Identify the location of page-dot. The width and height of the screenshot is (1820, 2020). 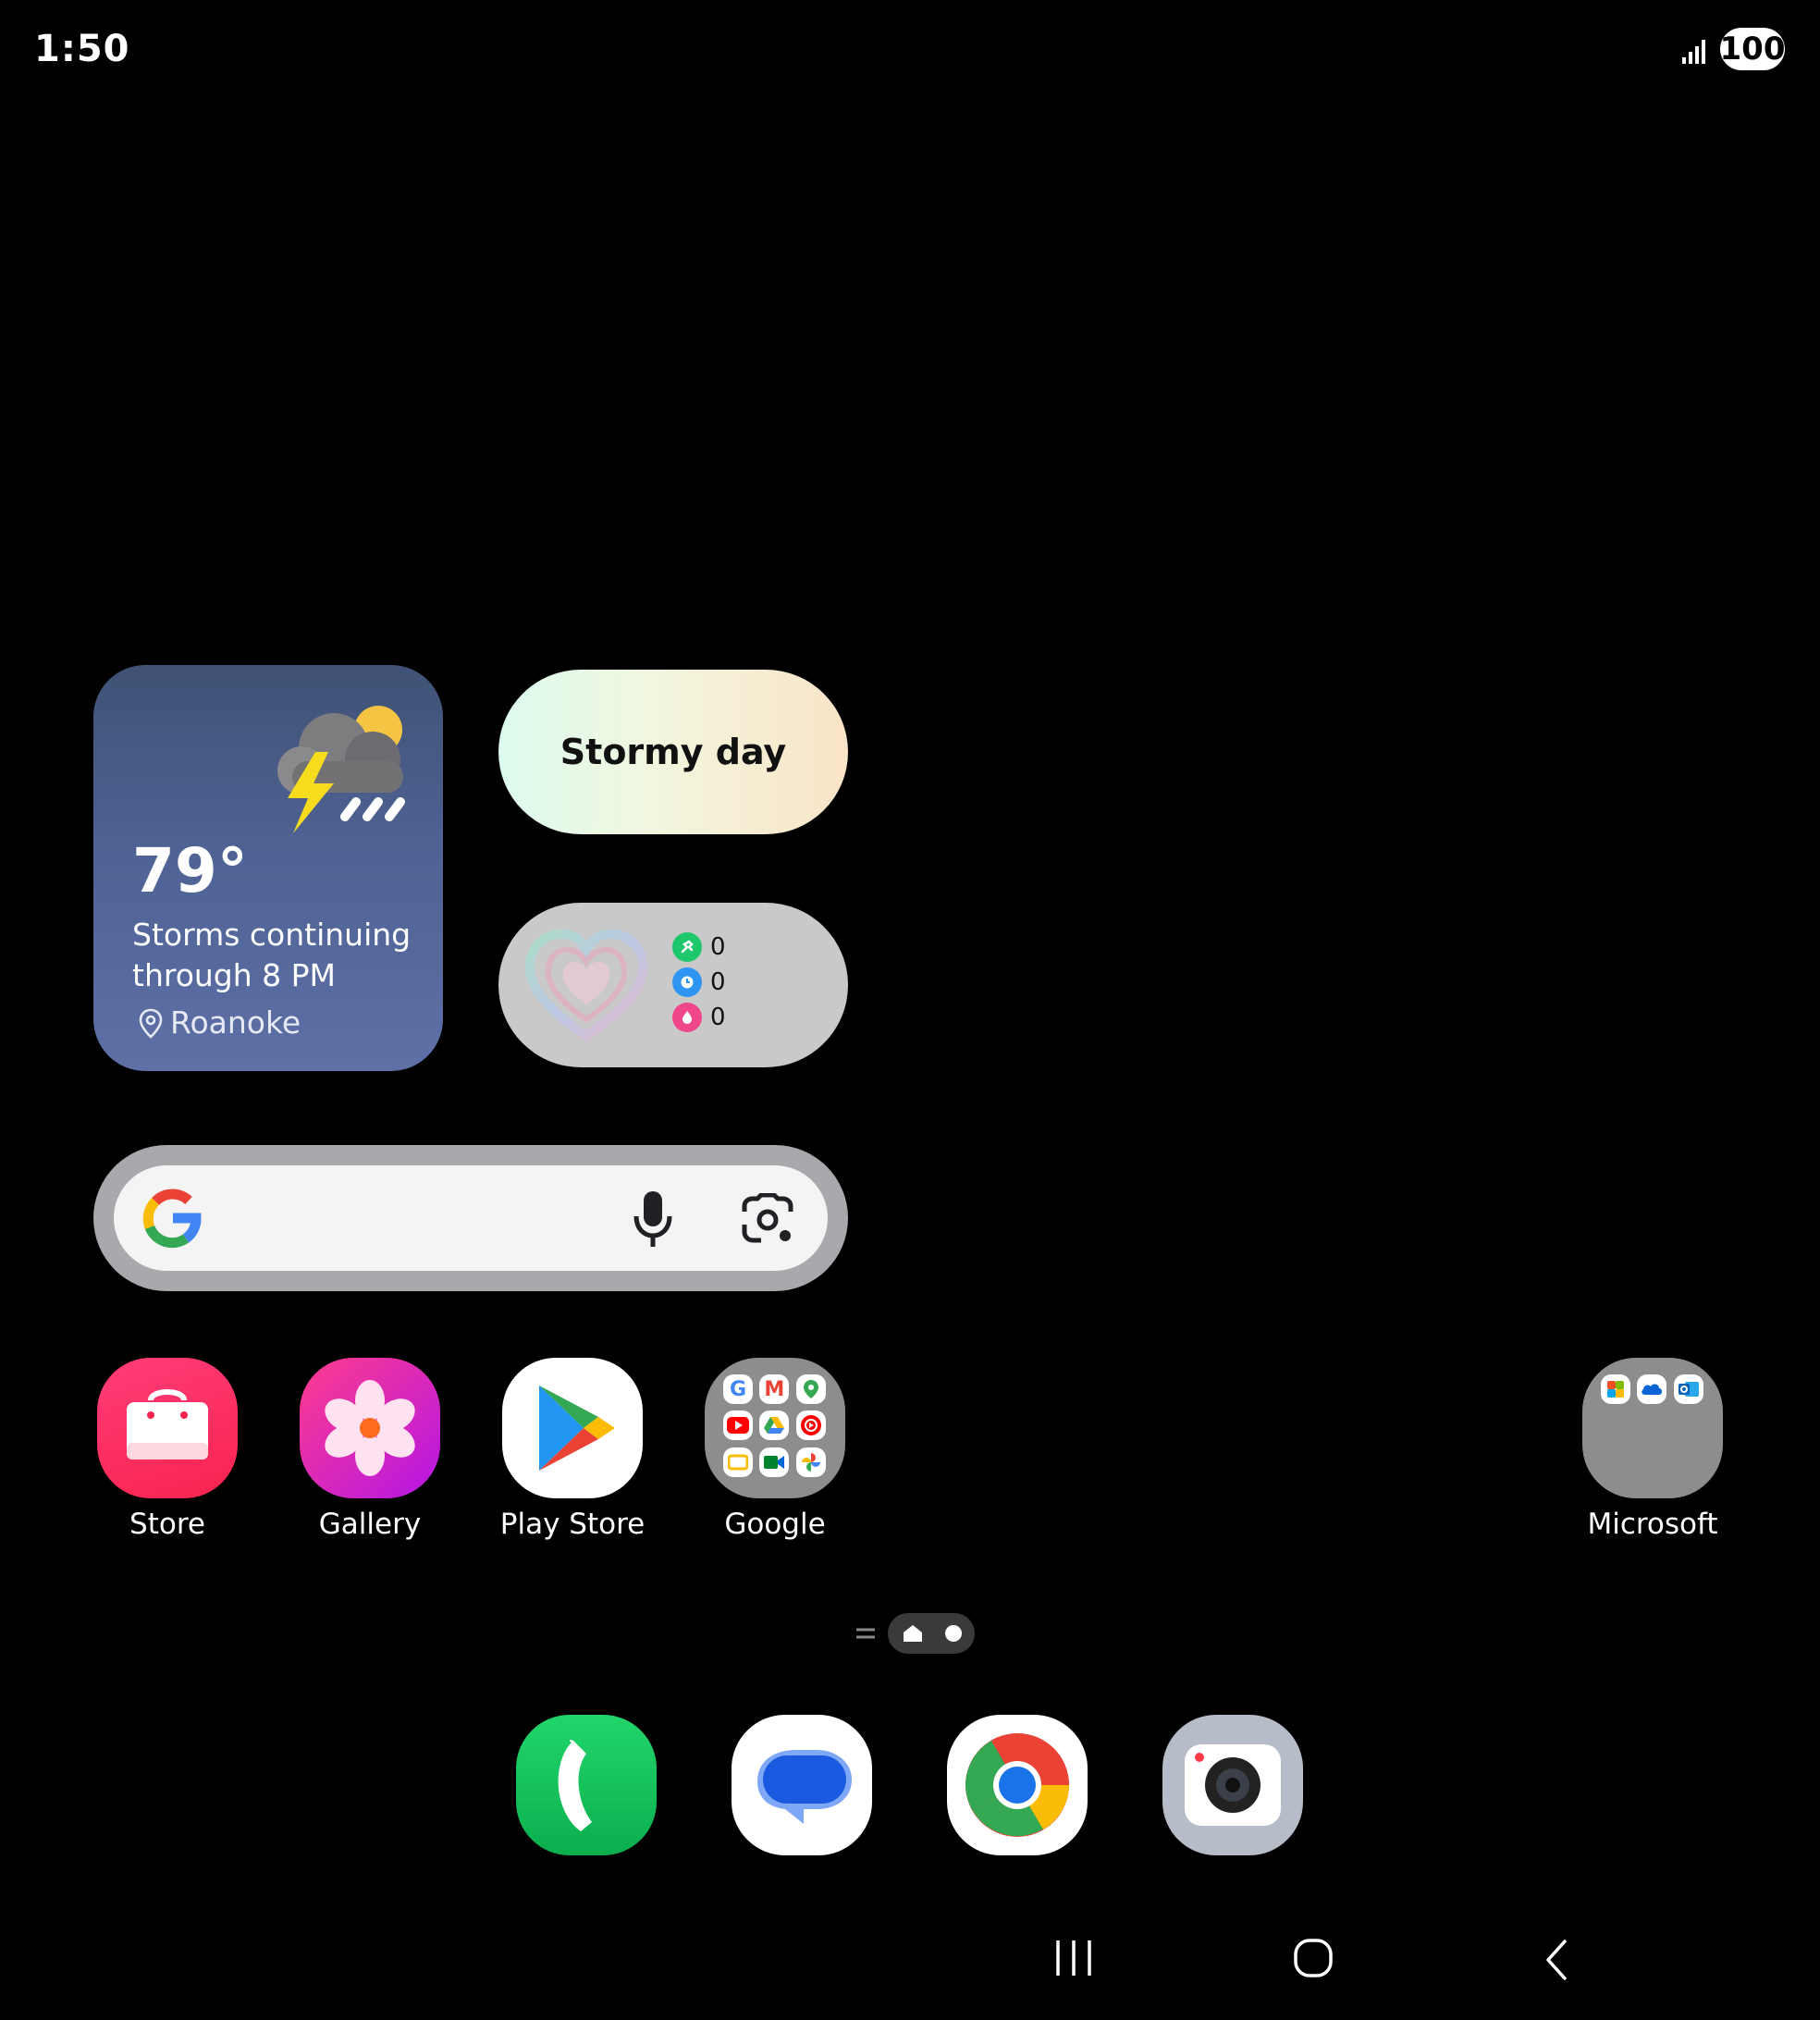
(953, 1634).